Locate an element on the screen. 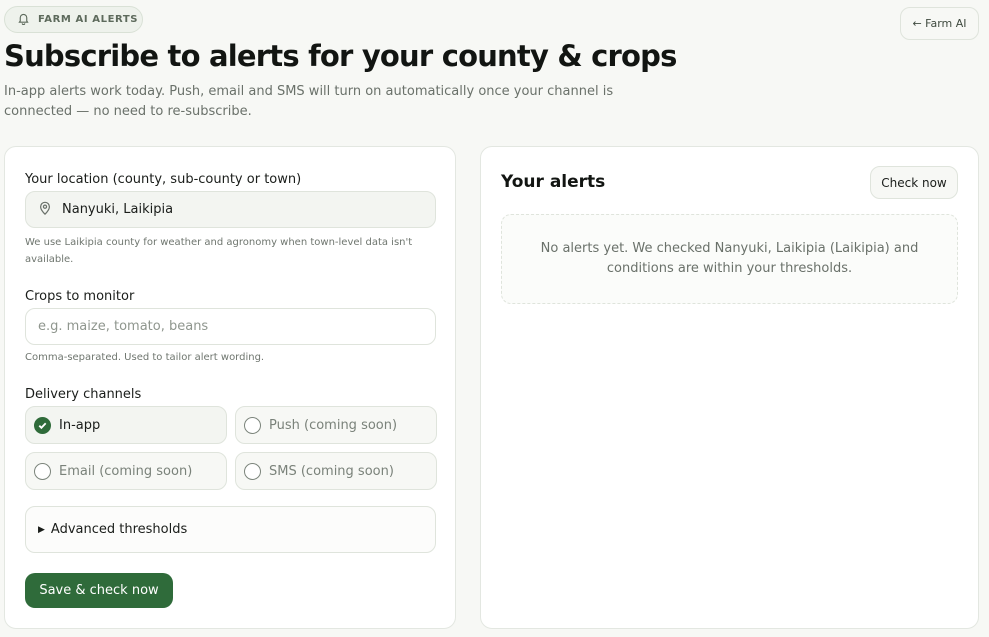  channel-push: Push (coming soon) is located at coordinates (336, 425).